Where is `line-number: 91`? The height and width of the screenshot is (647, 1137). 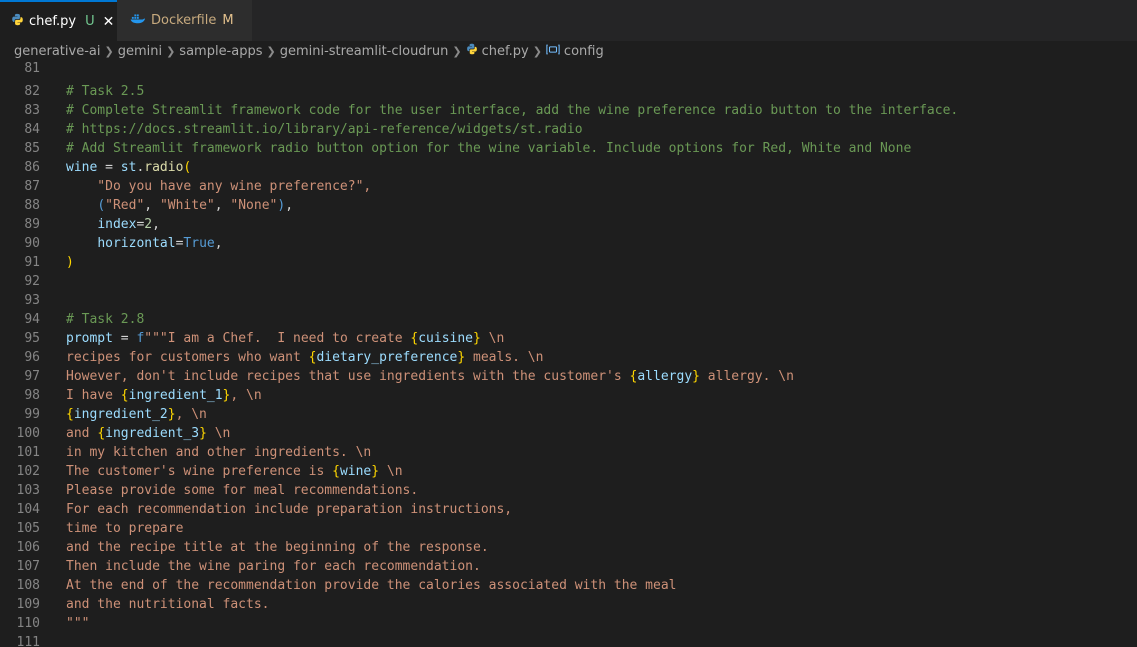 line-number: 91 is located at coordinates (32, 262).